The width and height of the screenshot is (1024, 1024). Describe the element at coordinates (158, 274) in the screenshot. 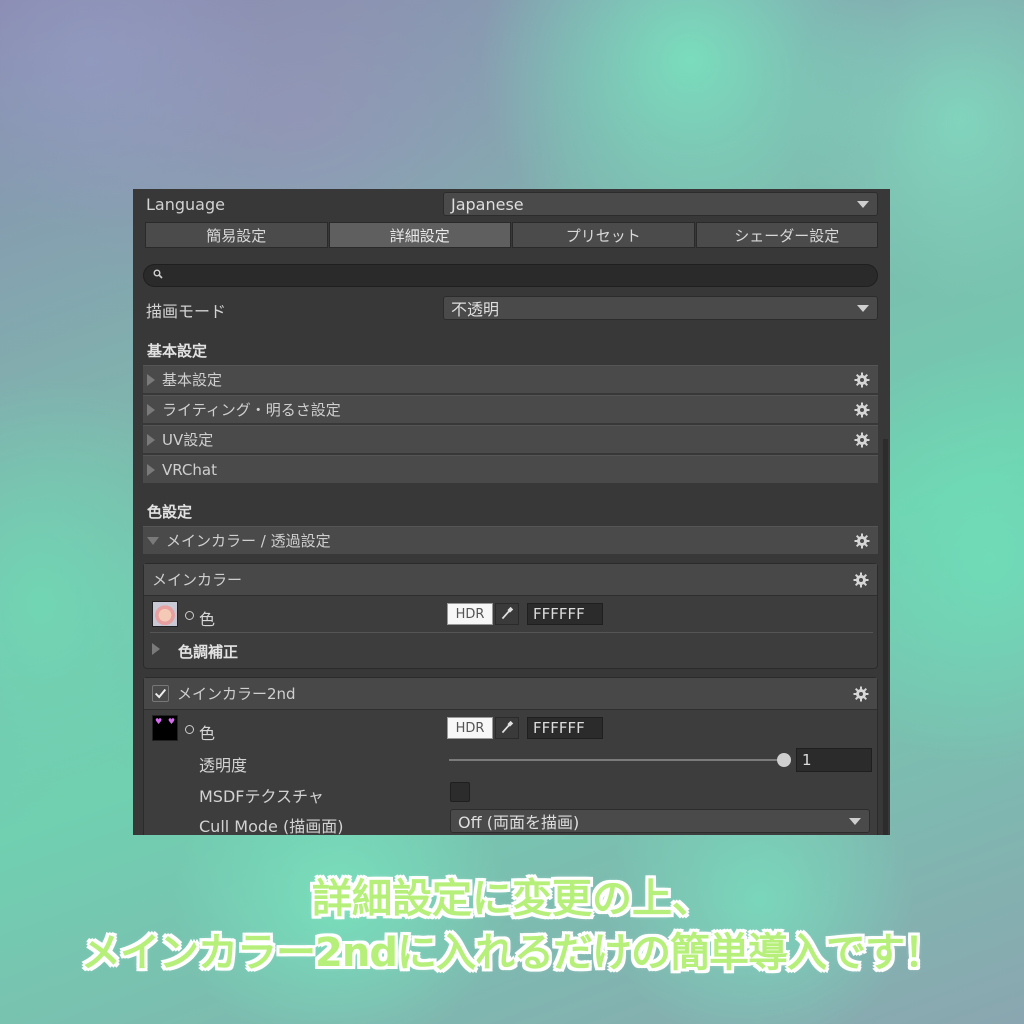

I see `search-icon` at that location.